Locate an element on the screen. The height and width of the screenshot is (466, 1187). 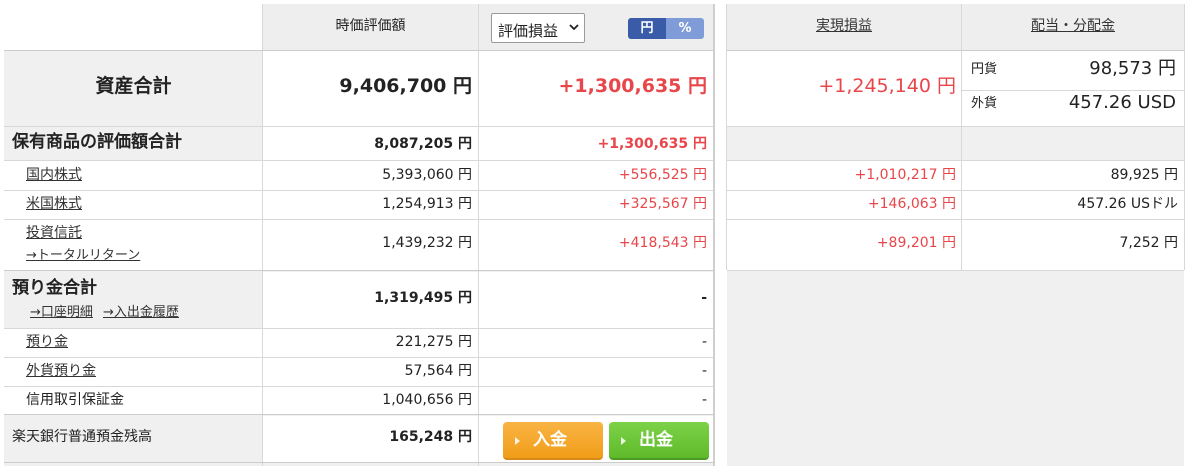
account-detail-link: →口座明細 is located at coordinates (61, 312).